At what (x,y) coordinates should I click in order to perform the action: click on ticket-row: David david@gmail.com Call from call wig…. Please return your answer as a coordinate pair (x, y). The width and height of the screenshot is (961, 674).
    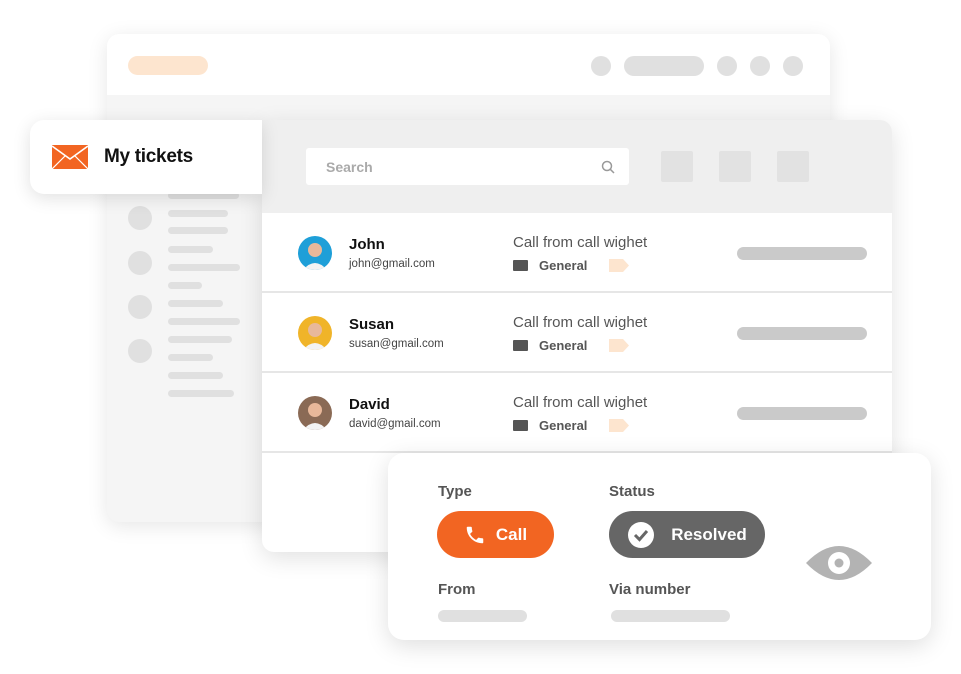
    Looking at the image, I should click on (577, 413).